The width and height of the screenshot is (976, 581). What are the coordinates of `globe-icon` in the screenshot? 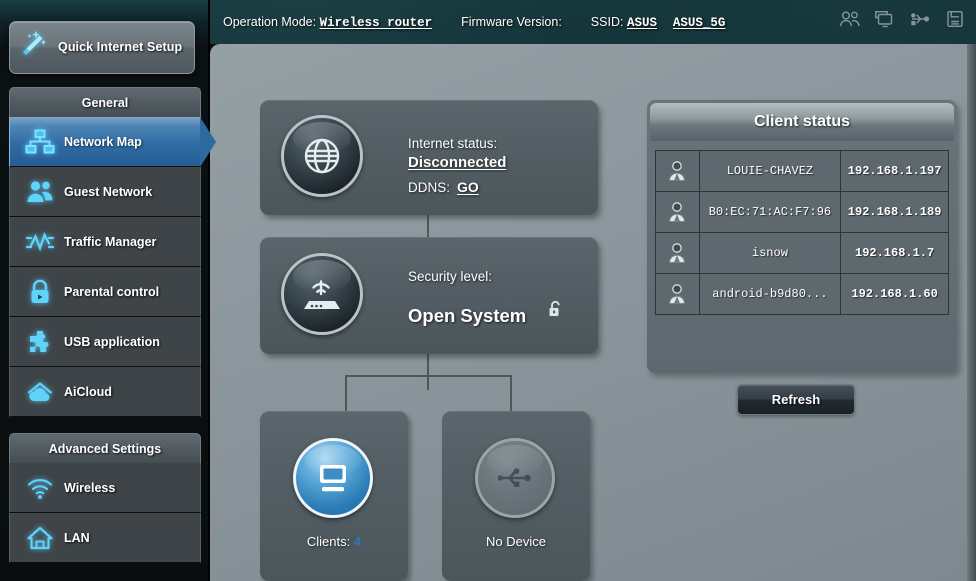 It's located at (322, 156).